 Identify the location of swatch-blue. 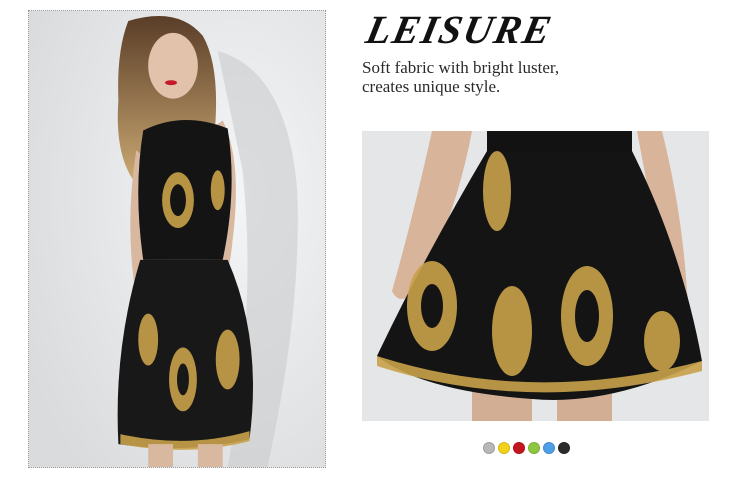
(549, 448).